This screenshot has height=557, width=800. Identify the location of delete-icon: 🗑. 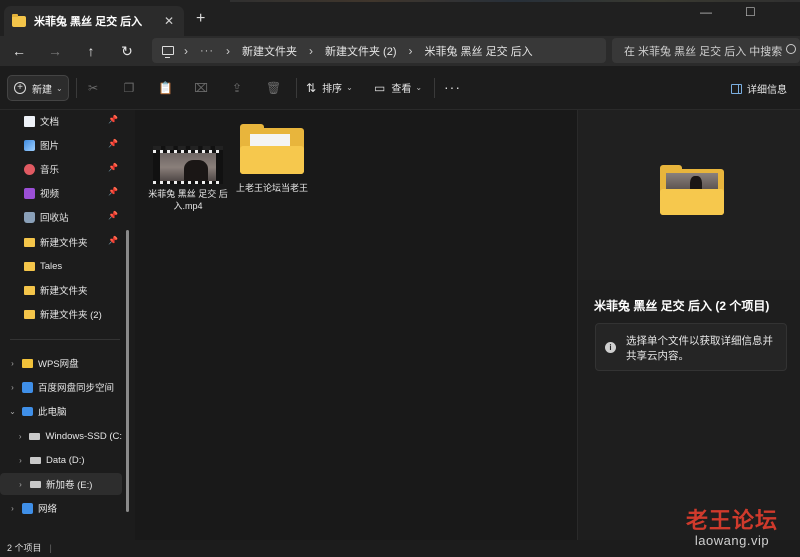
(273, 88).